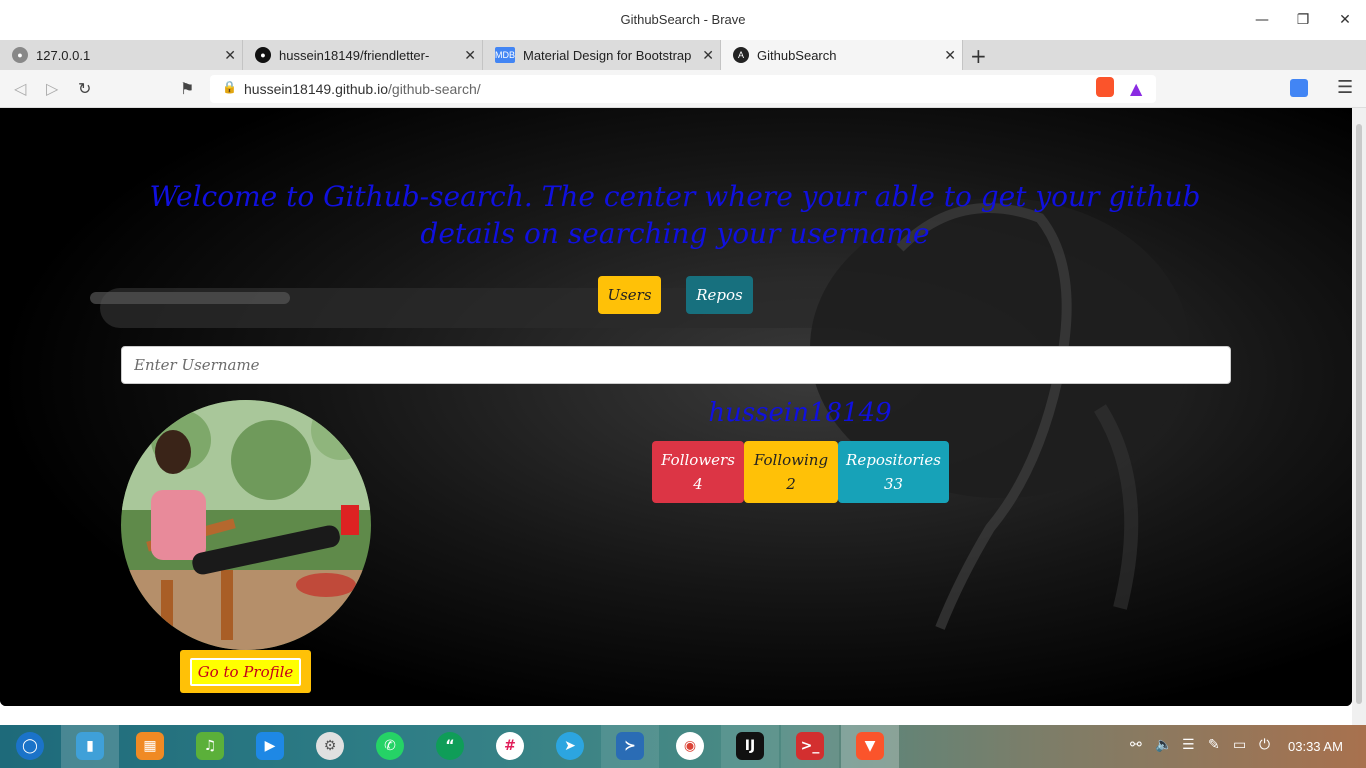 This screenshot has height=768, width=1366. What do you see at coordinates (1315, 746) in the screenshot?
I see `system-clock: 03:33 AM` at bounding box center [1315, 746].